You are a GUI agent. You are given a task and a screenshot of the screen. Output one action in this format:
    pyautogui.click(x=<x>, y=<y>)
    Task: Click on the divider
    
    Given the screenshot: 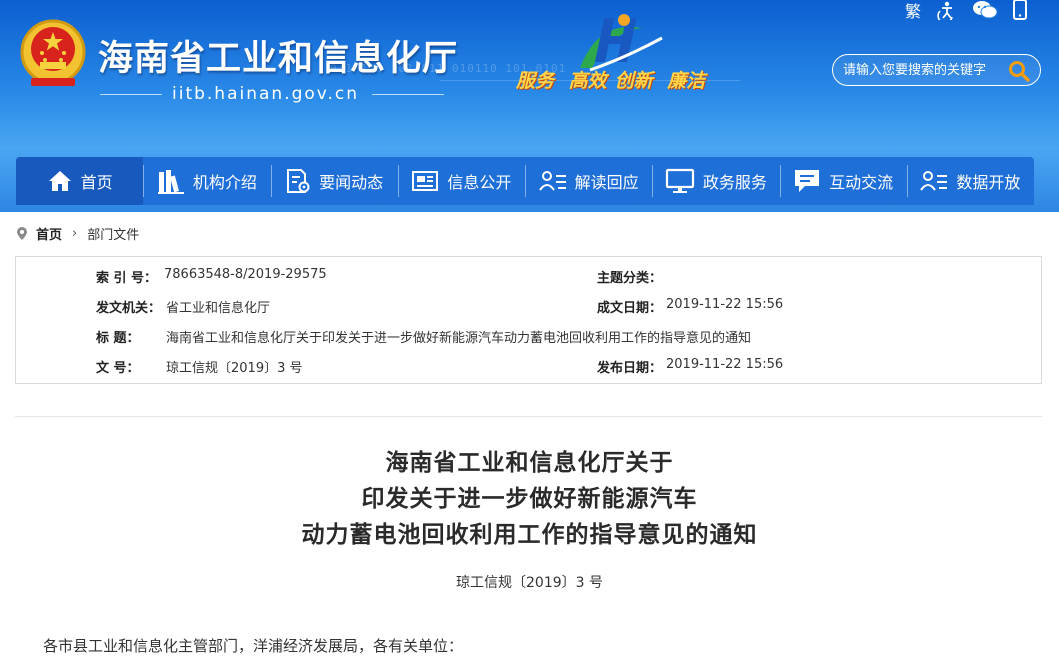 What is the action you would take?
    pyautogui.click(x=528, y=416)
    